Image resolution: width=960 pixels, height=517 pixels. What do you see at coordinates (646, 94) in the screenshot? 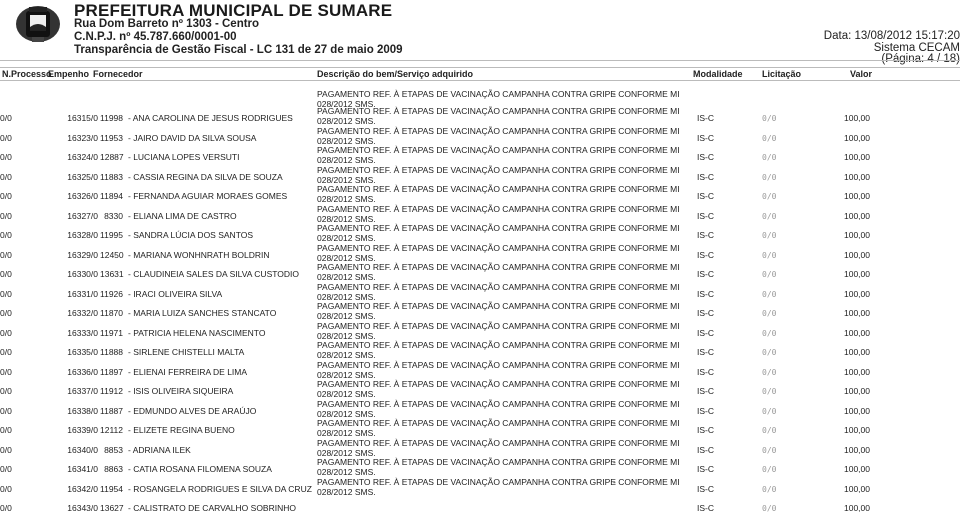
I see `carryover-conforme: - CONFORME MI` at bounding box center [646, 94].